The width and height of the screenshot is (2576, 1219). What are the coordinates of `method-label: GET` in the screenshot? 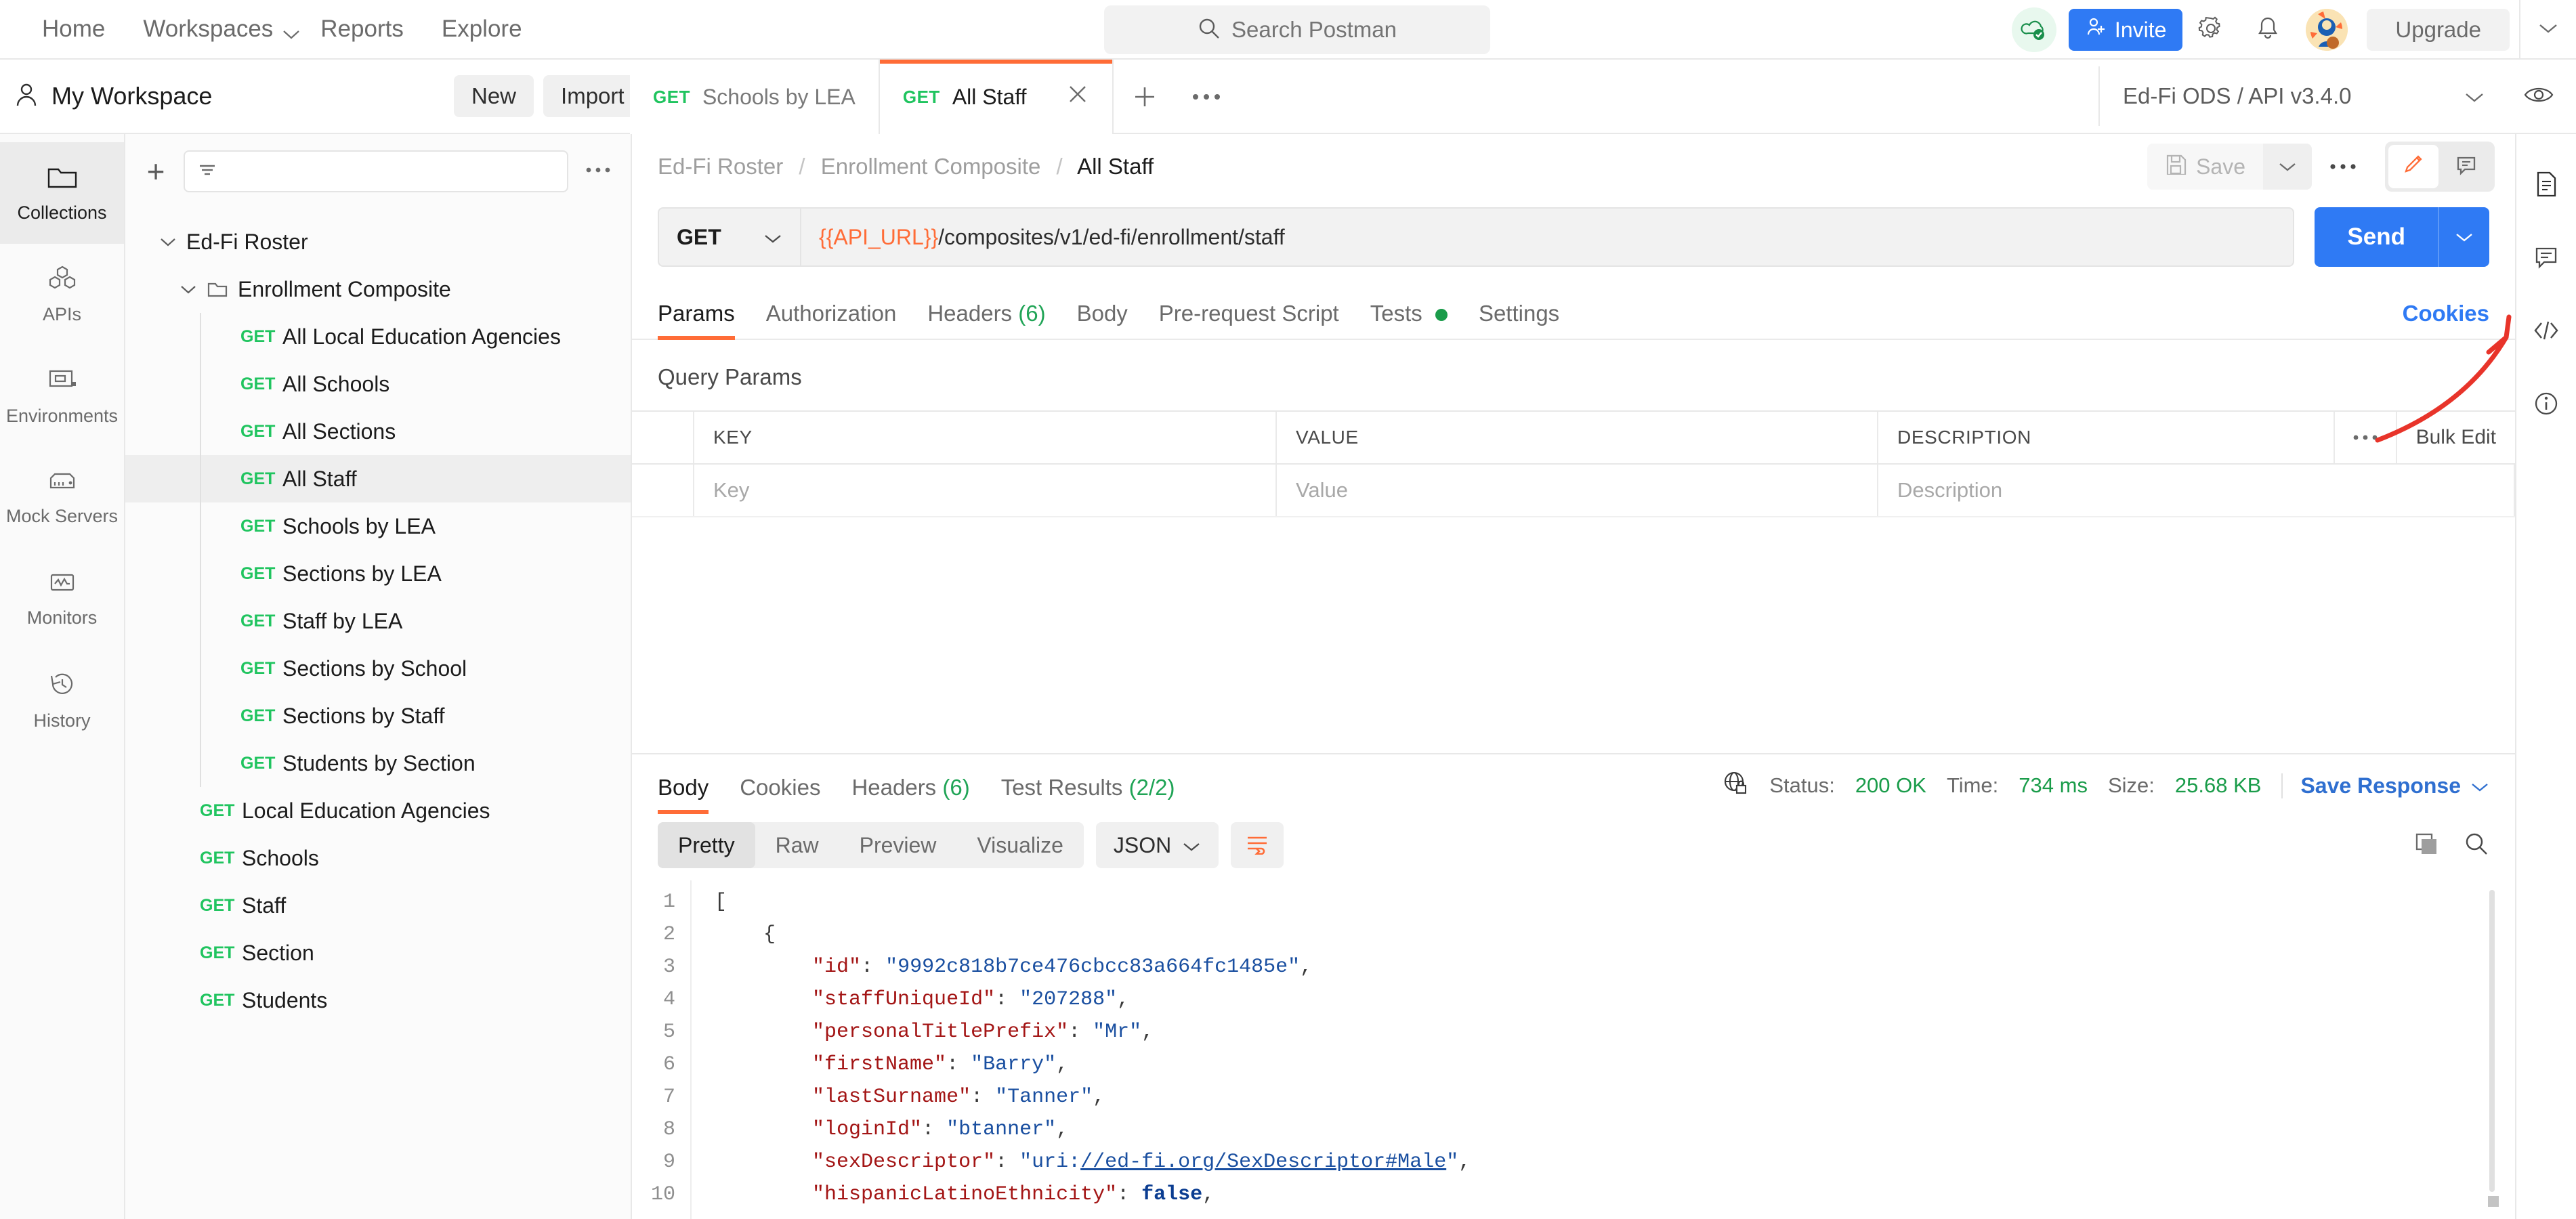 It's located at (258, 526).